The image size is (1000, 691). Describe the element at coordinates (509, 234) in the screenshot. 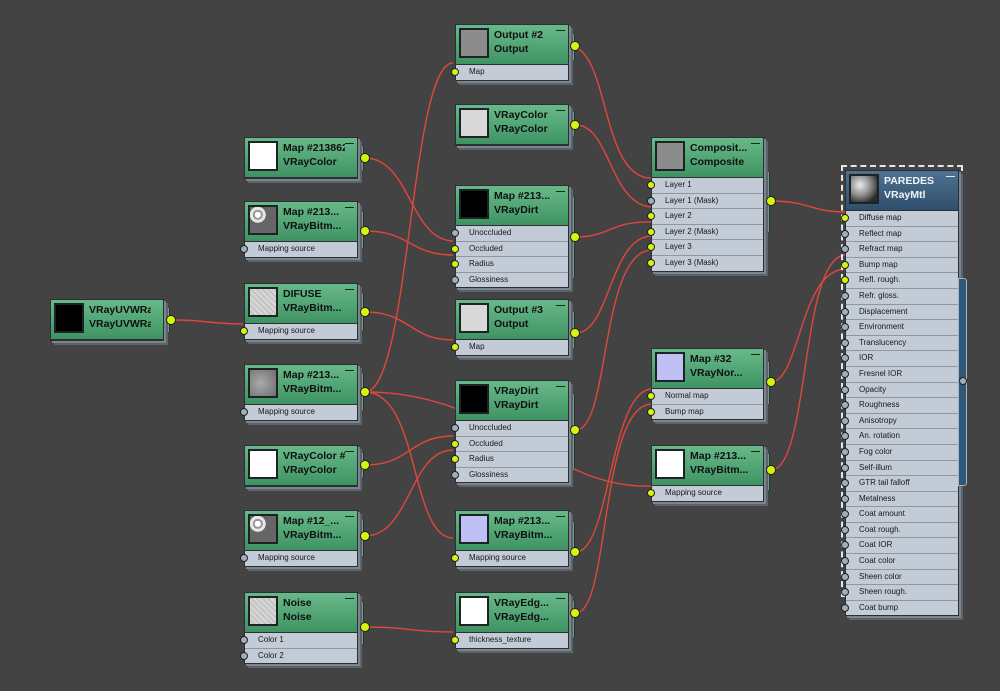

I see `input-slot: Unoccluded` at that location.